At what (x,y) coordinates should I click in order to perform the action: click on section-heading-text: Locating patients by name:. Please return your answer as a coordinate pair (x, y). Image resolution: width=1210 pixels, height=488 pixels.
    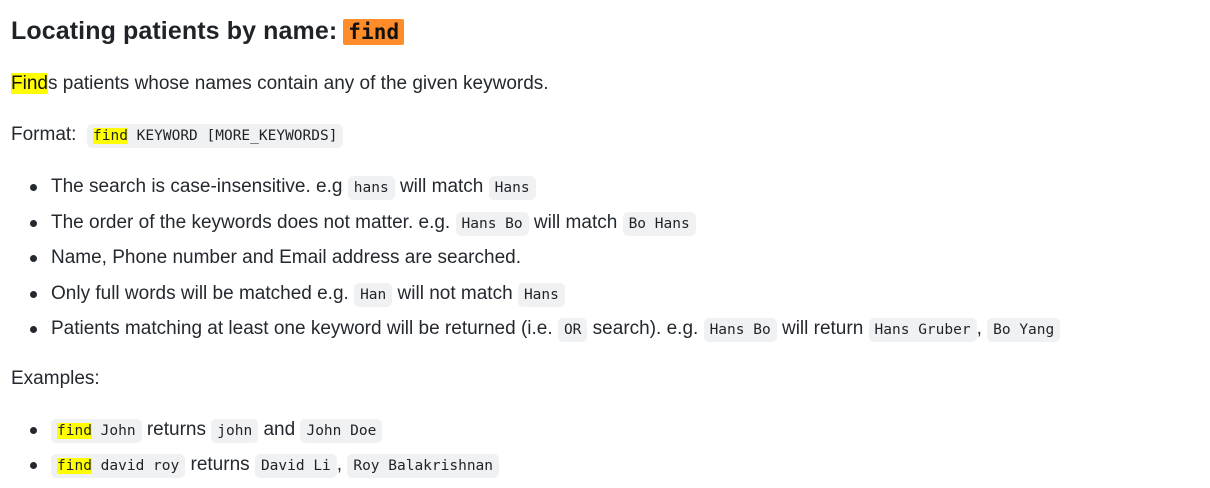
    Looking at the image, I should click on (174, 31).